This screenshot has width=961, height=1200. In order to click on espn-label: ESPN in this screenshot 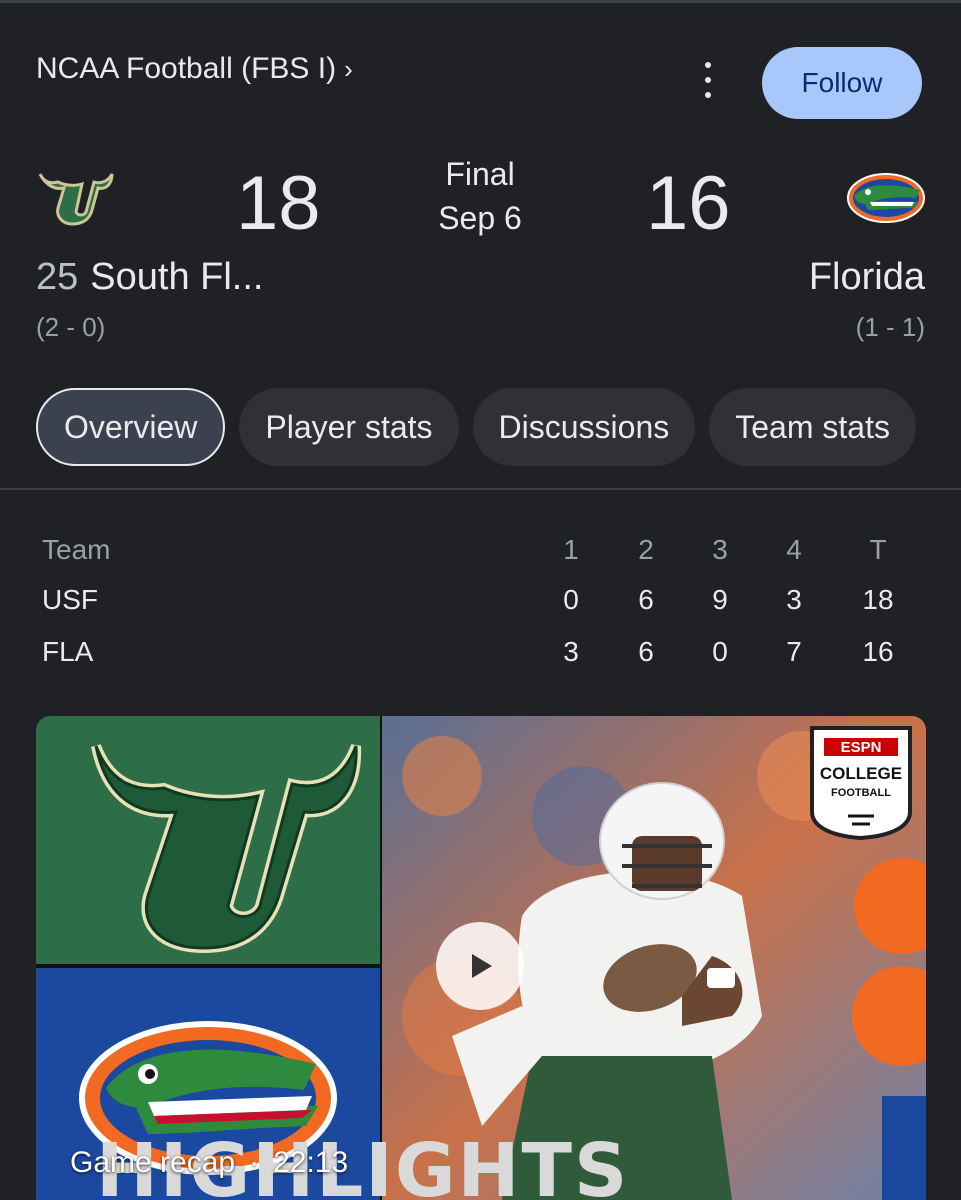, I will do `click(861, 747)`.